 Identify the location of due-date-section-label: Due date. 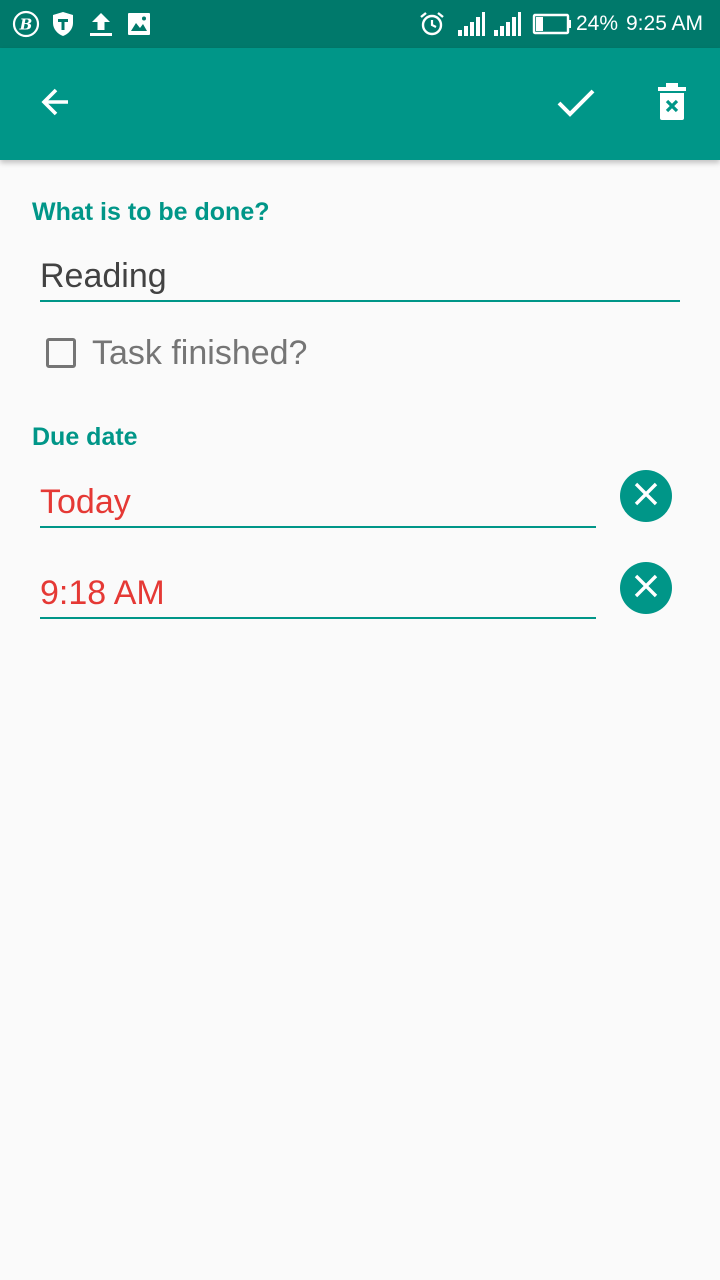
(85, 437).